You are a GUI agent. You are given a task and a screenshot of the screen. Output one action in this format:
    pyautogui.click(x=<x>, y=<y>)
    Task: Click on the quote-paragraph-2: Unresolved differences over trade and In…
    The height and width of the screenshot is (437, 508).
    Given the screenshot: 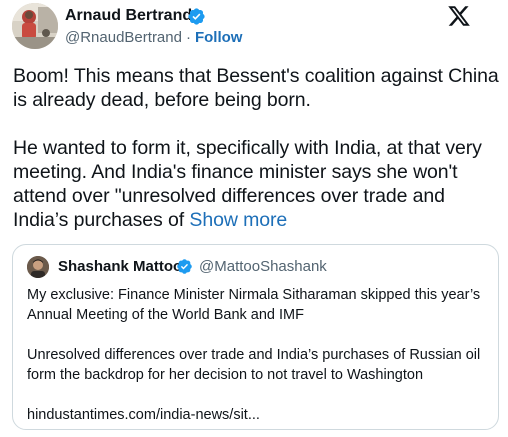 What is the action you would take?
    pyautogui.click(x=254, y=365)
    